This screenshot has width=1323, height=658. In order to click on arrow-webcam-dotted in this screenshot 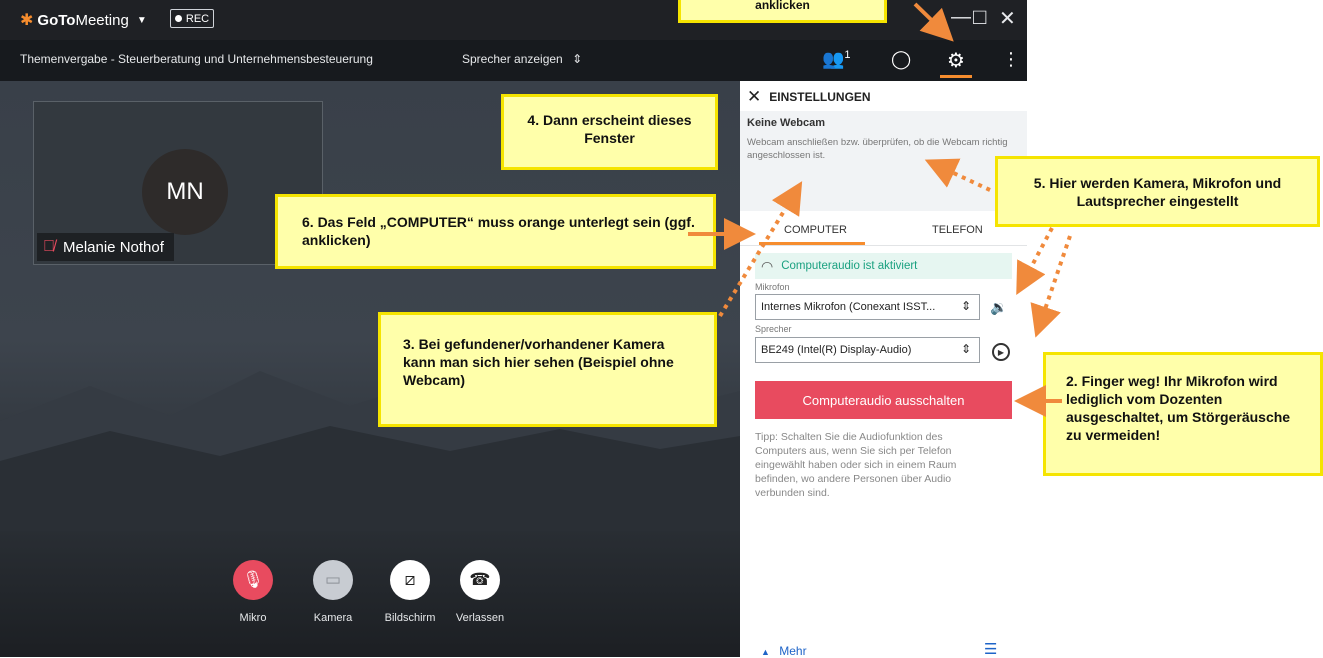, I will do `click(760, 249)`.